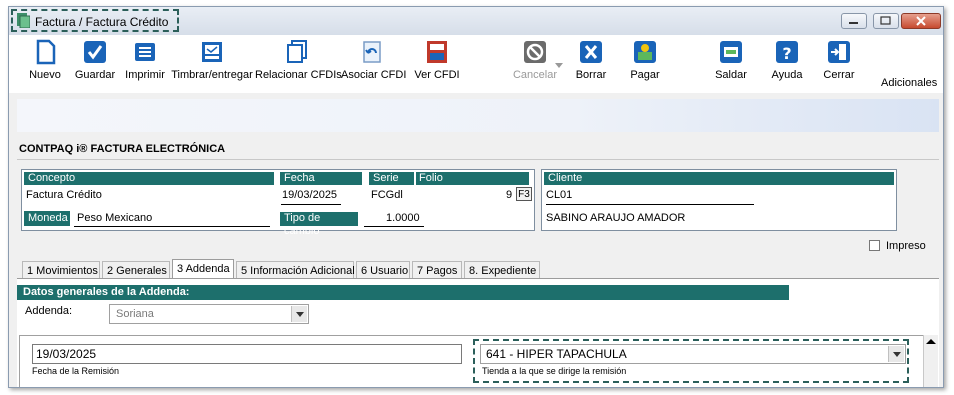 The height and width of the screenshot is (395, 954). I want to click on close-form-button: Cerrar, so click(839, 60).